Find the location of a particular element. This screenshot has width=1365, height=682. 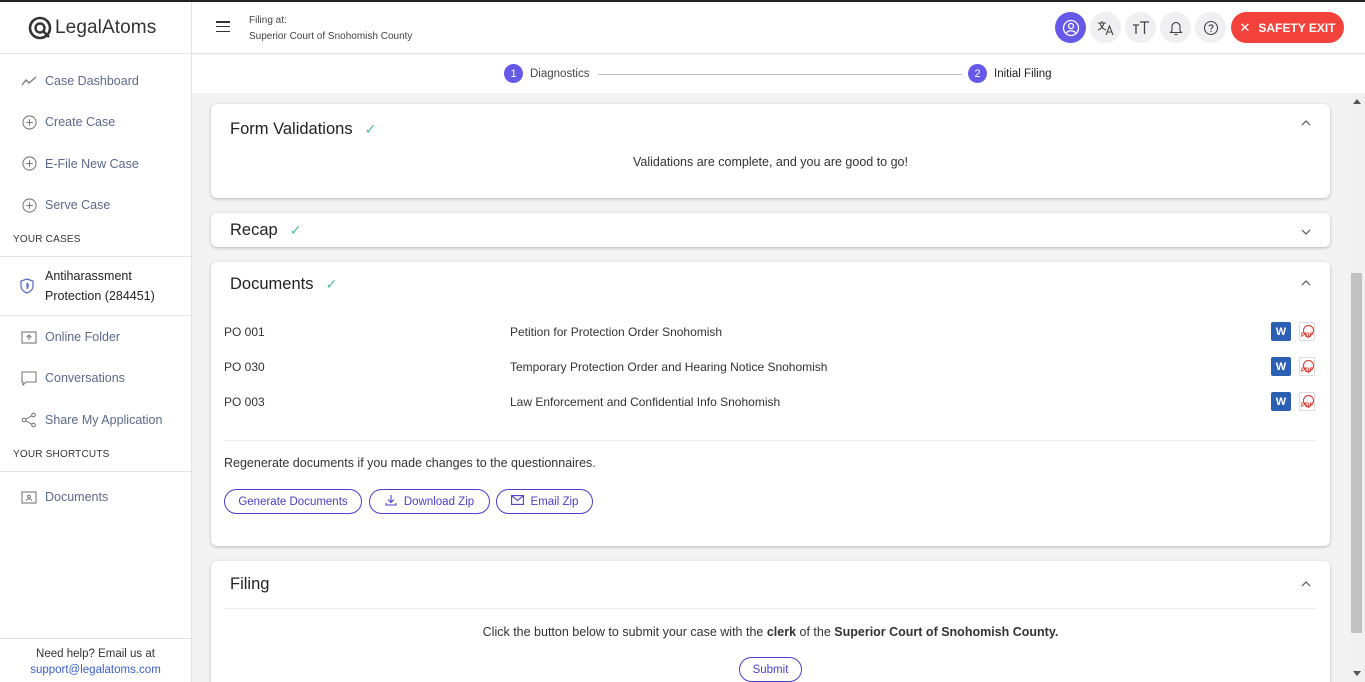

recap-header: Recap ✓ is located at coordinates (265, 230).